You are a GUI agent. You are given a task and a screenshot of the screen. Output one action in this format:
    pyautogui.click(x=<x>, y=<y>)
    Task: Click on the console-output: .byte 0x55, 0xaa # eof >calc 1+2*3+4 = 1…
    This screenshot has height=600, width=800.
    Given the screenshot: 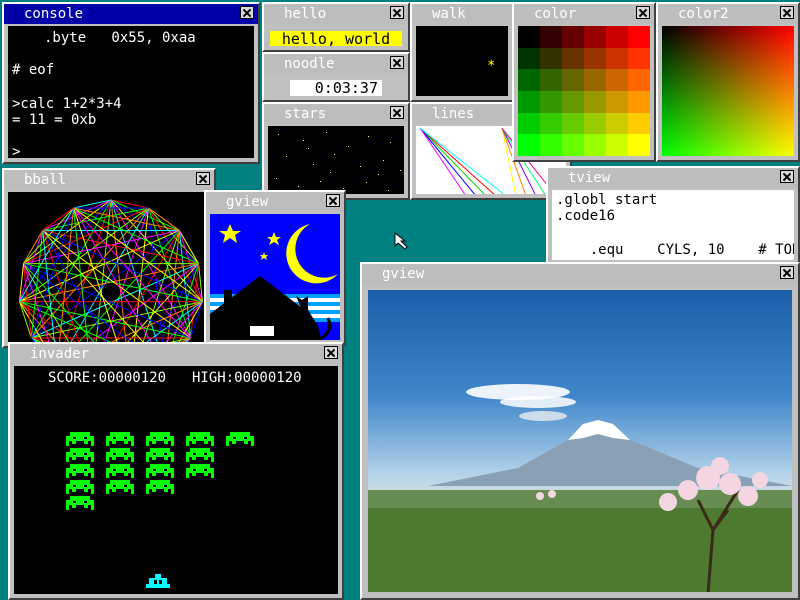 What is the action you would take?
    pyautogui.click(x=131, y=92)
    